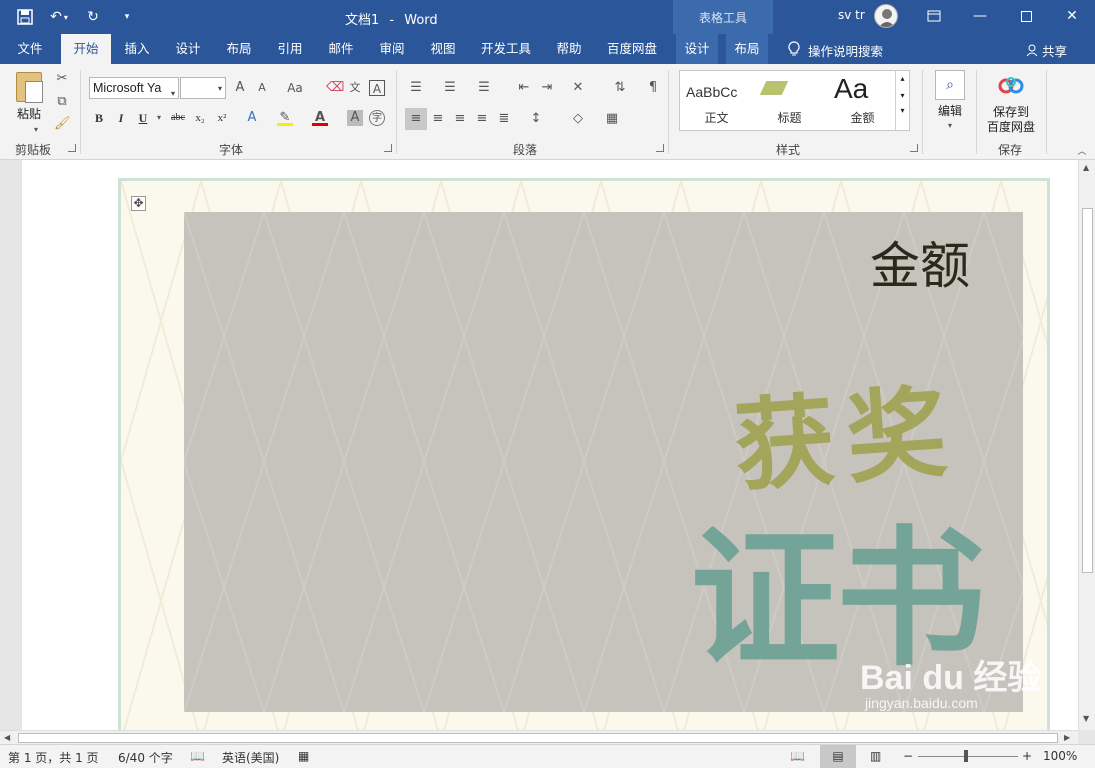  What do you see at coordinates (341, 49) in the screenshot?
I see `tab-mailings: 邮件` at bounding box center [341, 49].